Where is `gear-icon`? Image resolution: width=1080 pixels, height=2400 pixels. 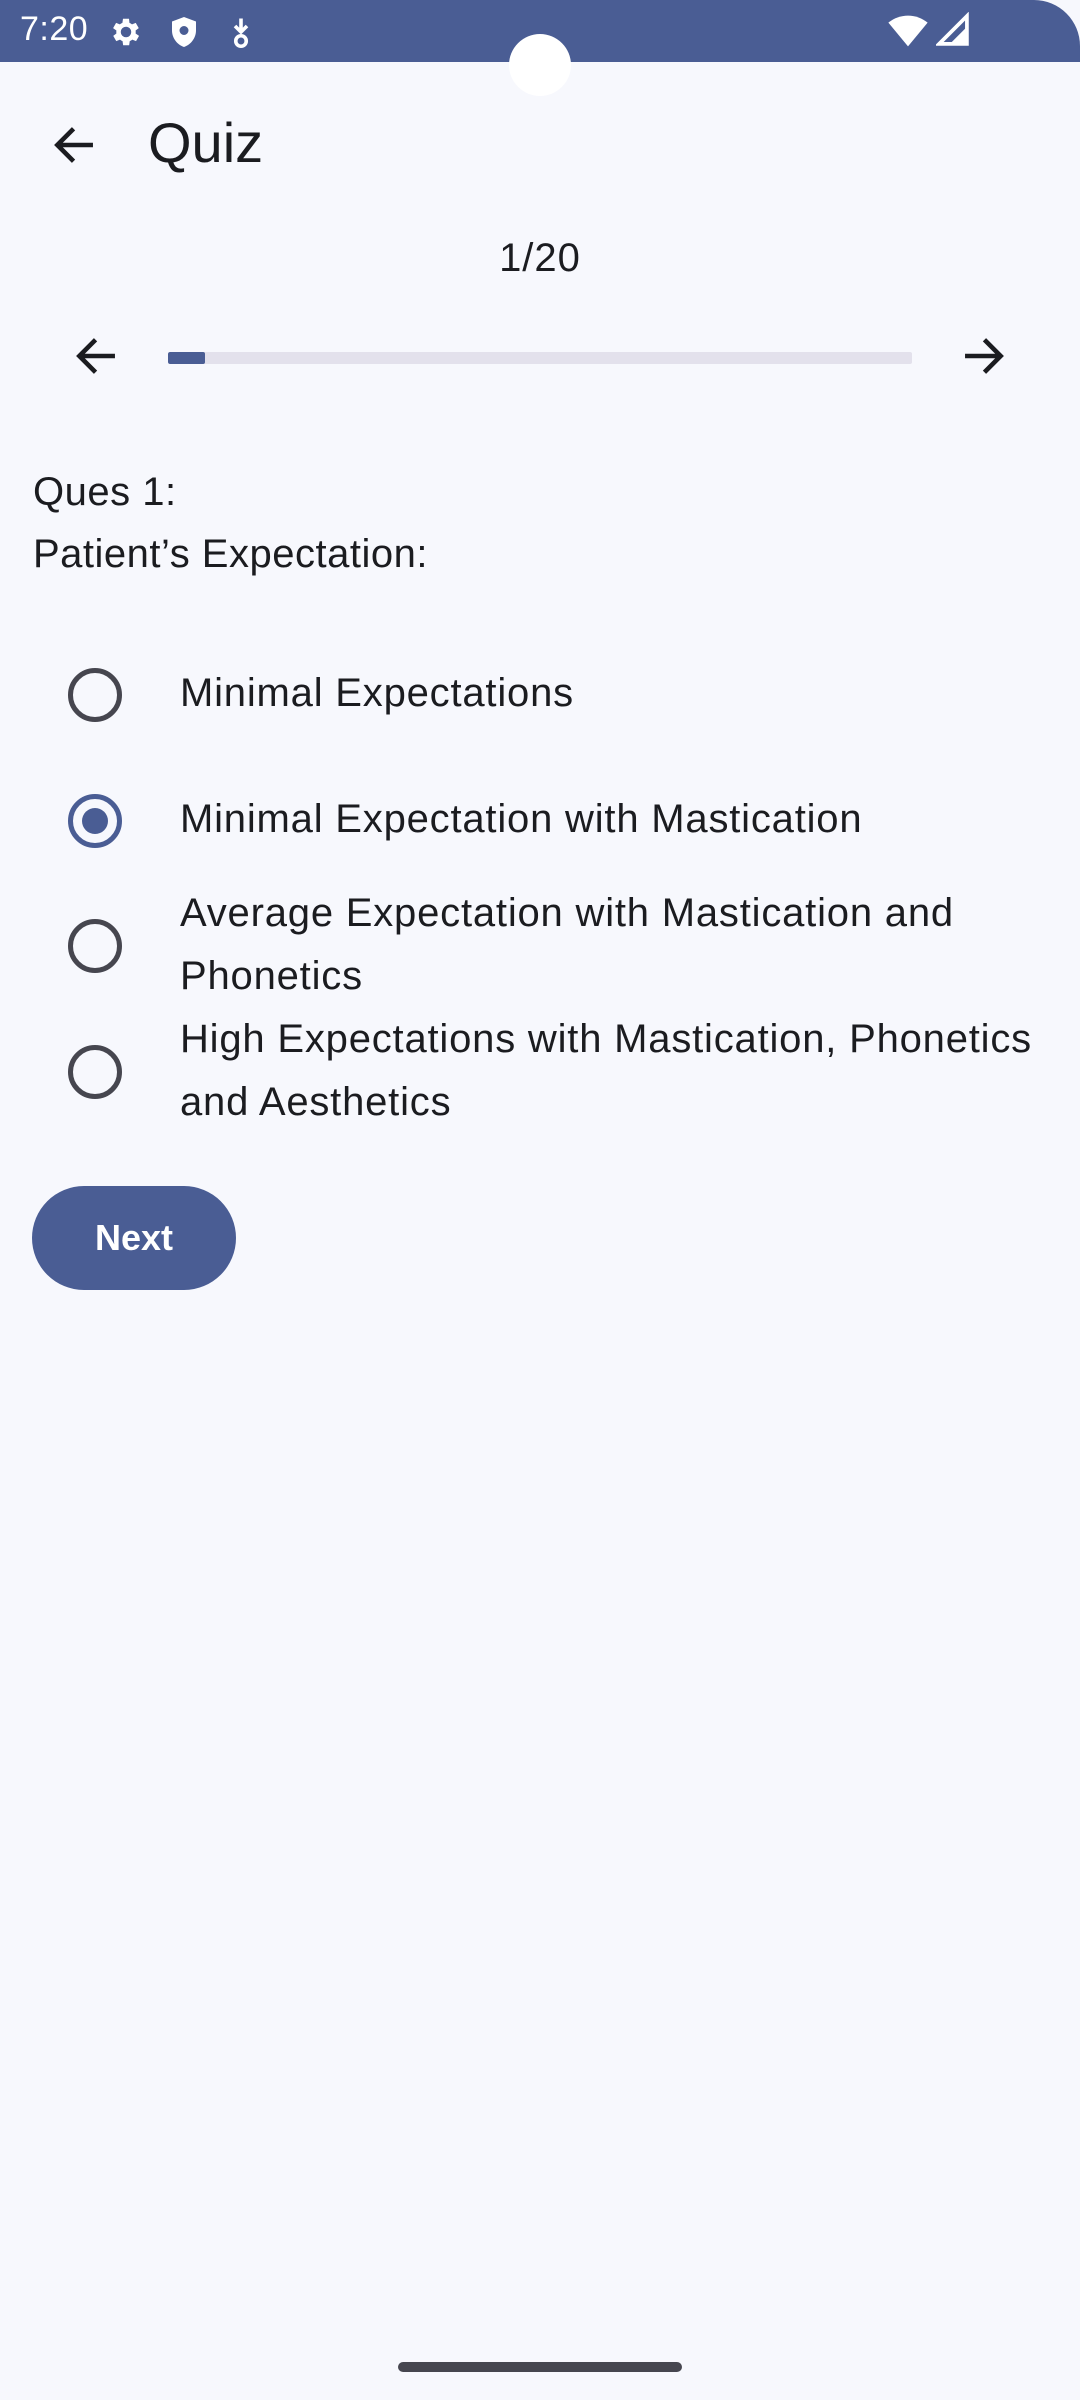 gear-icon is located at coordinates (126, 34).